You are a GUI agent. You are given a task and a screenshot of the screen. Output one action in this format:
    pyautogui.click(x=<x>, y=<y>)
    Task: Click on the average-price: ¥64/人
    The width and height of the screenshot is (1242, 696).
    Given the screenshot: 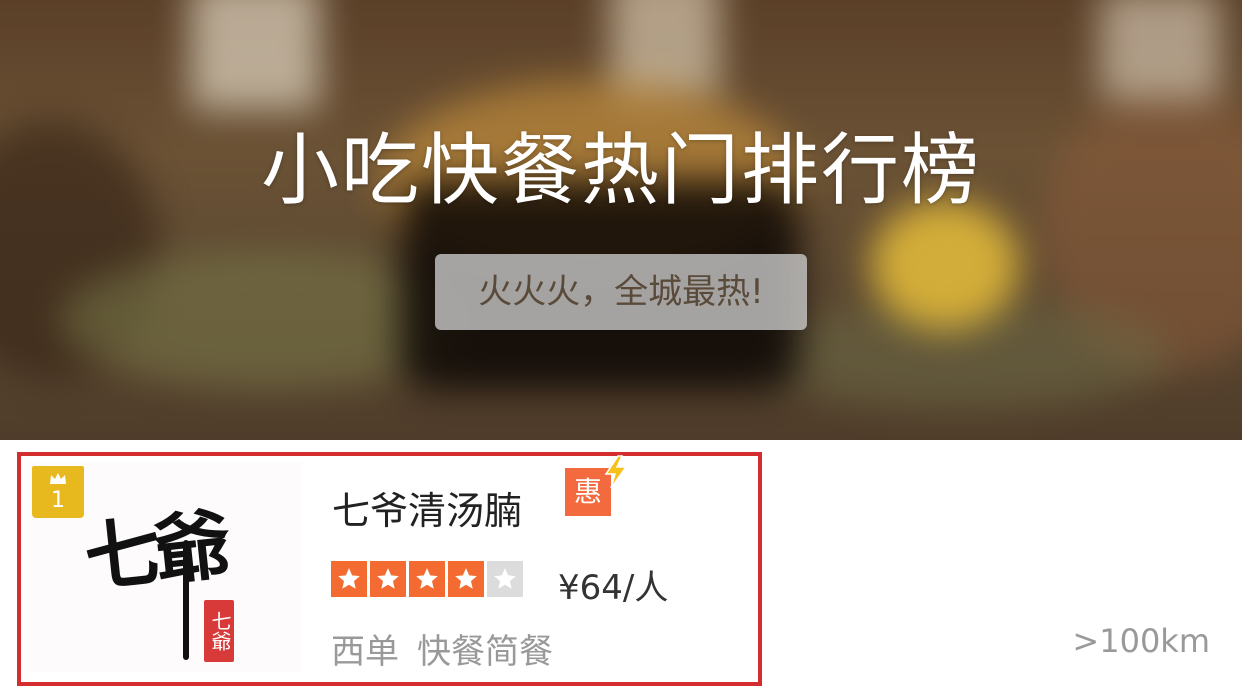 What is the action you would take?
    pyautogui.click(x=613, y=588)
    